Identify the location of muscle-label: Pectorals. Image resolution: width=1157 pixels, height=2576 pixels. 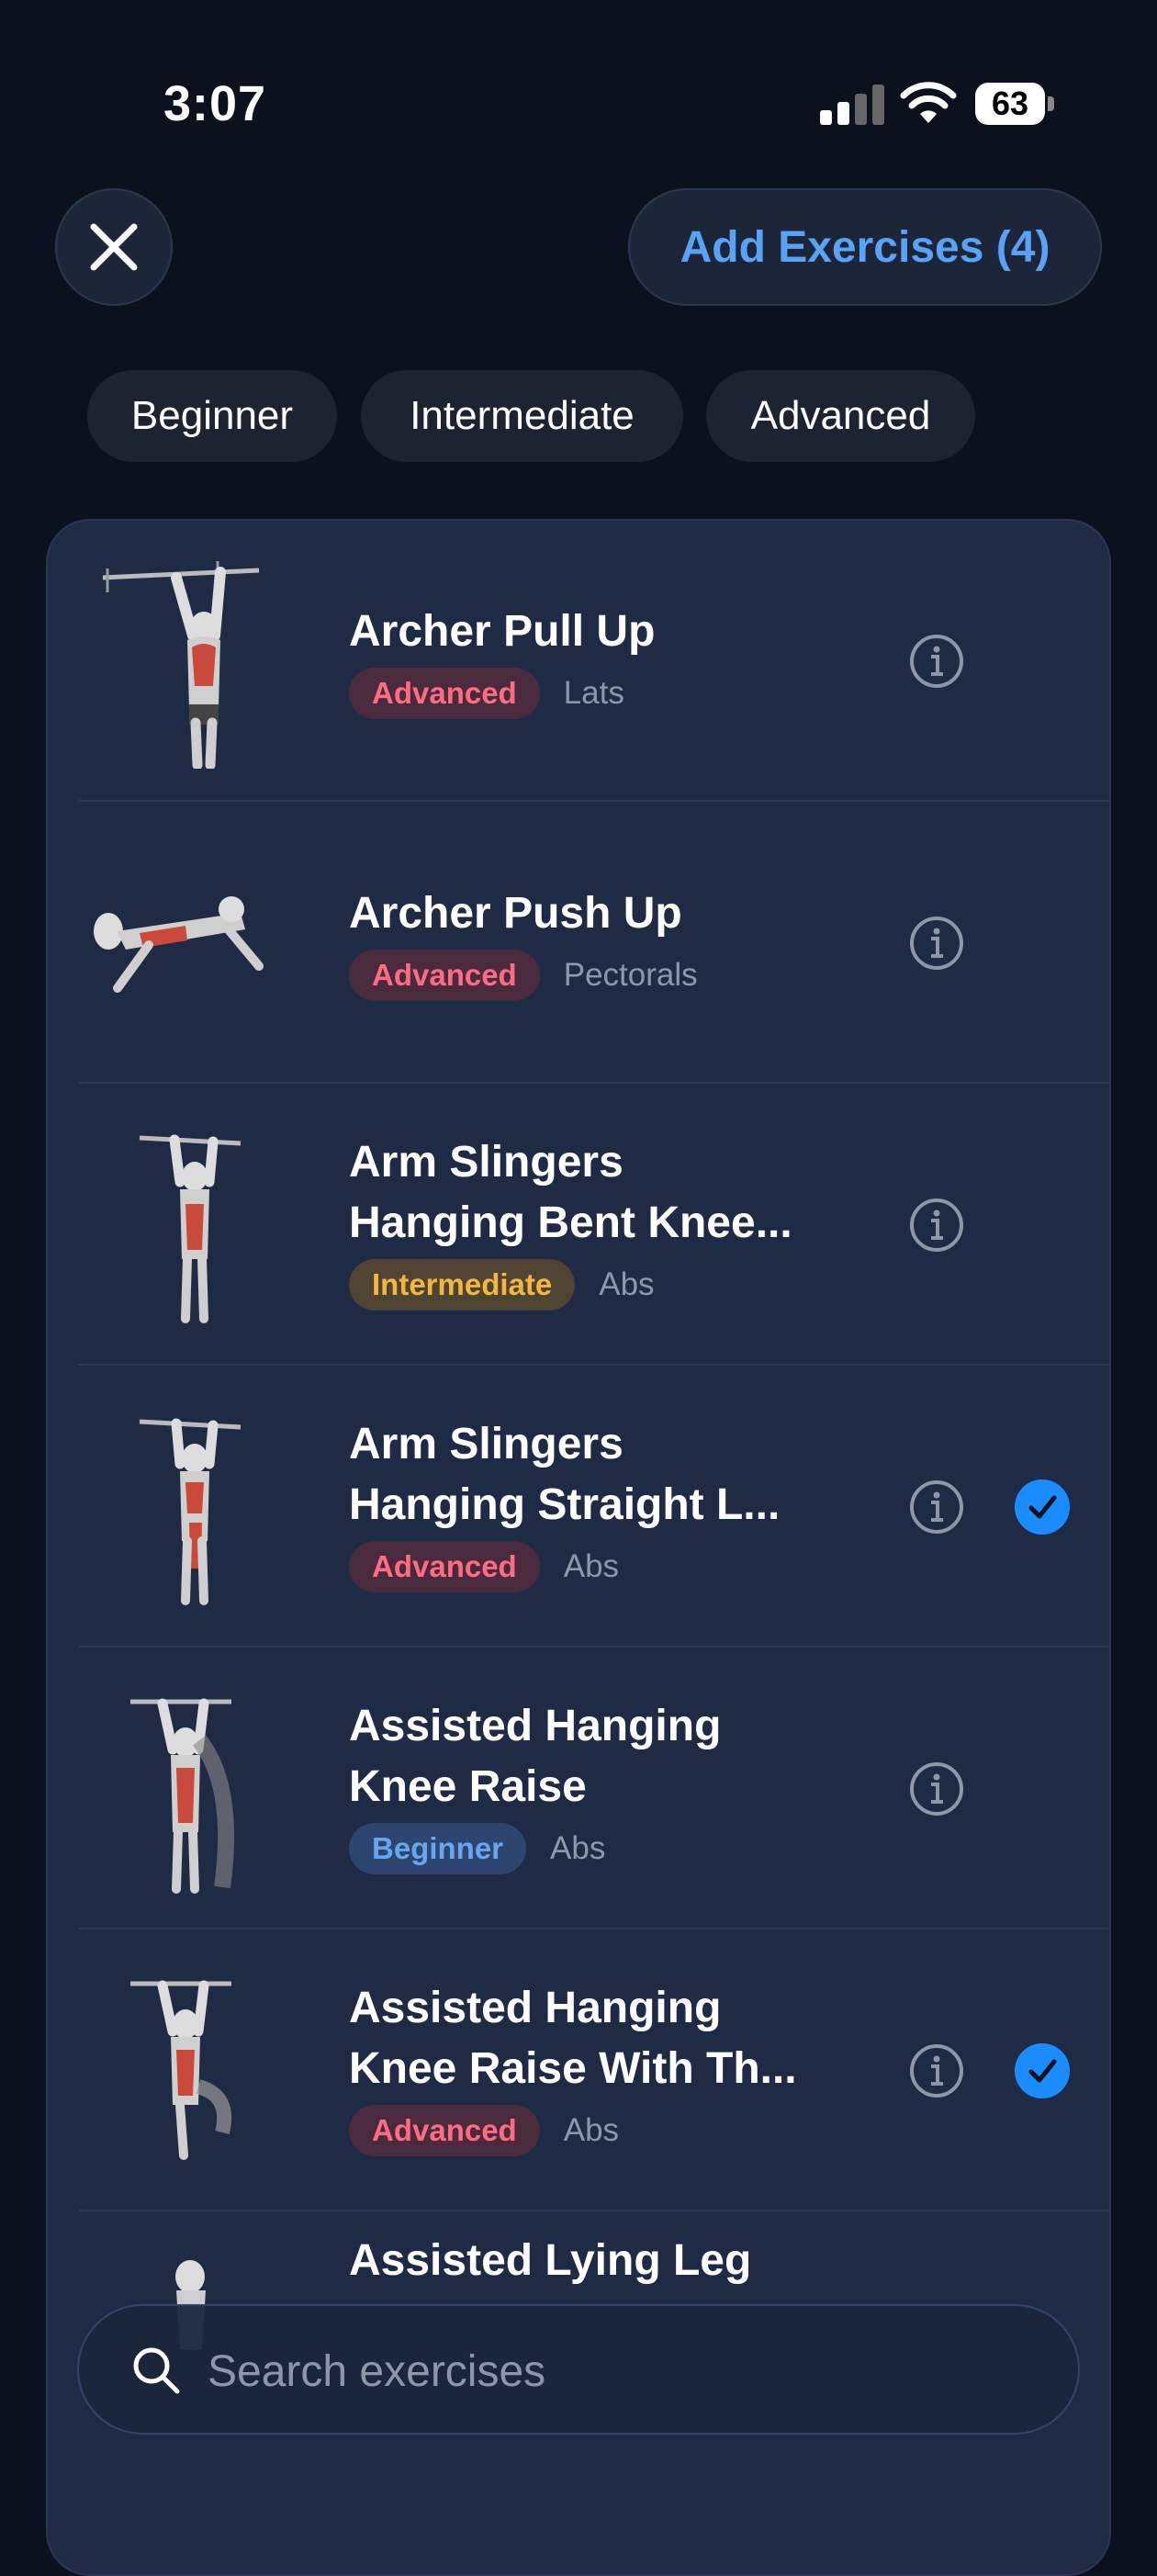
(630, 975).